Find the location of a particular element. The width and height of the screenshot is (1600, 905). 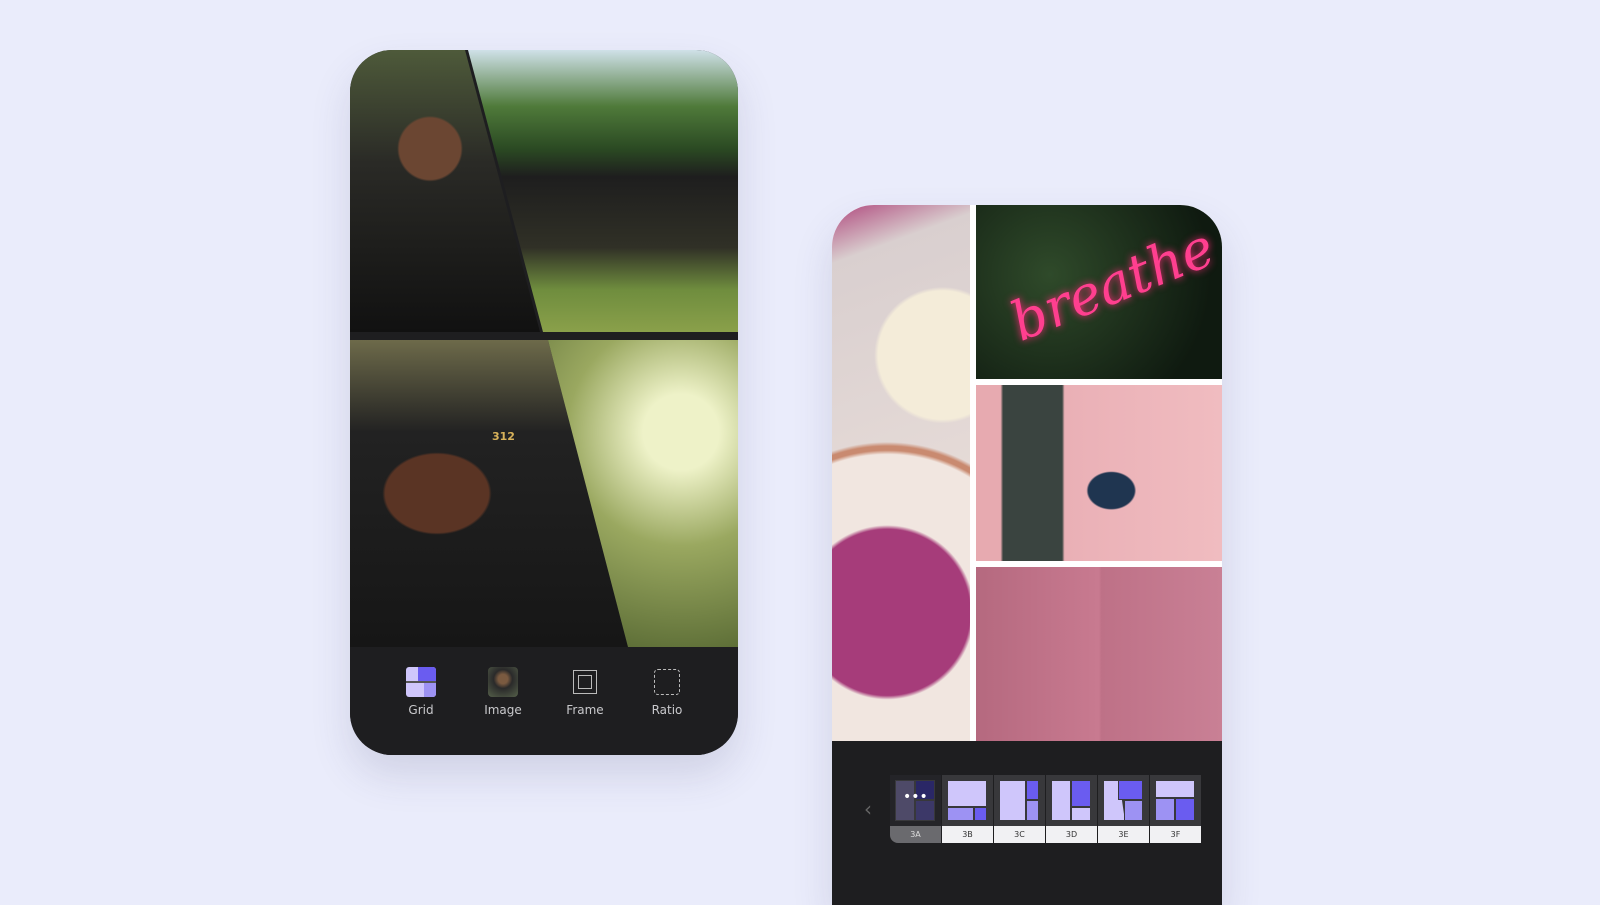

grid-layout-icon is located at coordinates (421, 682).